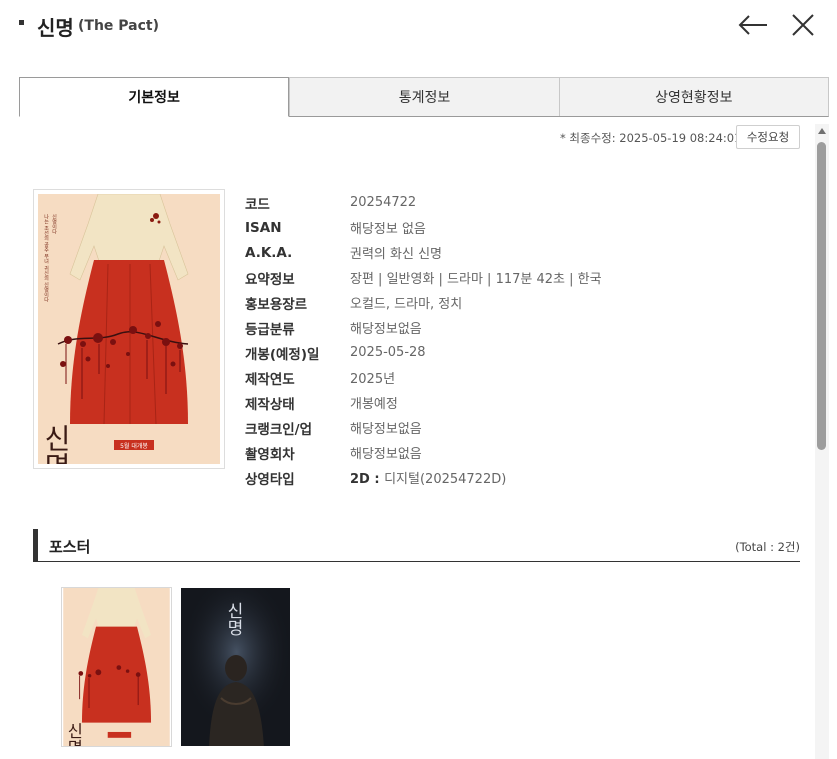 This screenshot has width=837, height=759. Describe the element at coordinates (154, 97) in the screenshot. I see `tab-basic-info: 기본정보` at that location.